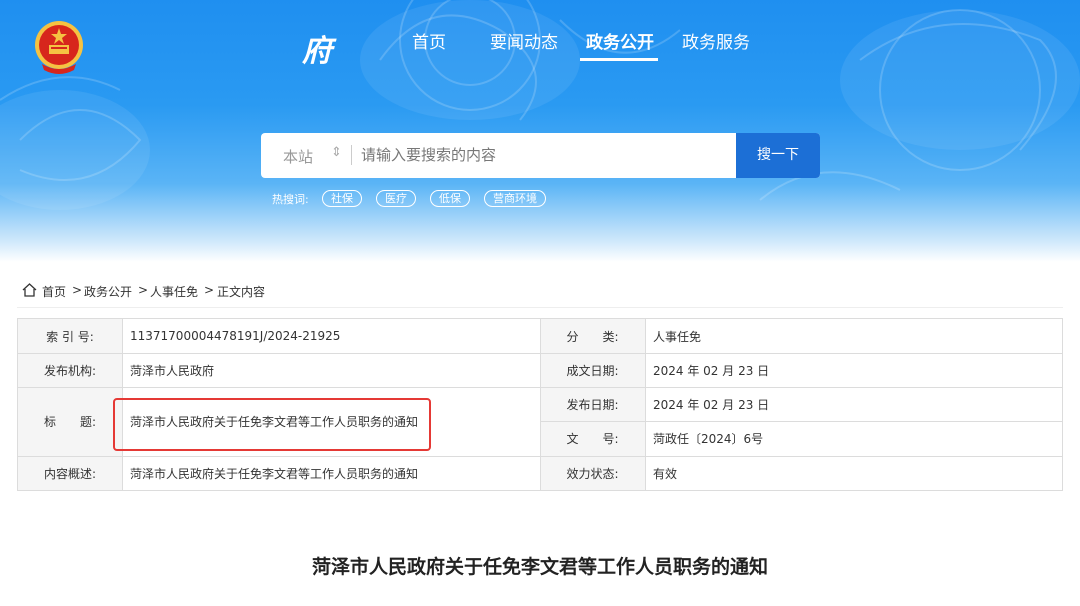 The image size is (1080, 606). Describe the element at coordinates (619, 59) in the screenshot. I see `nav-active-underline` at that location.